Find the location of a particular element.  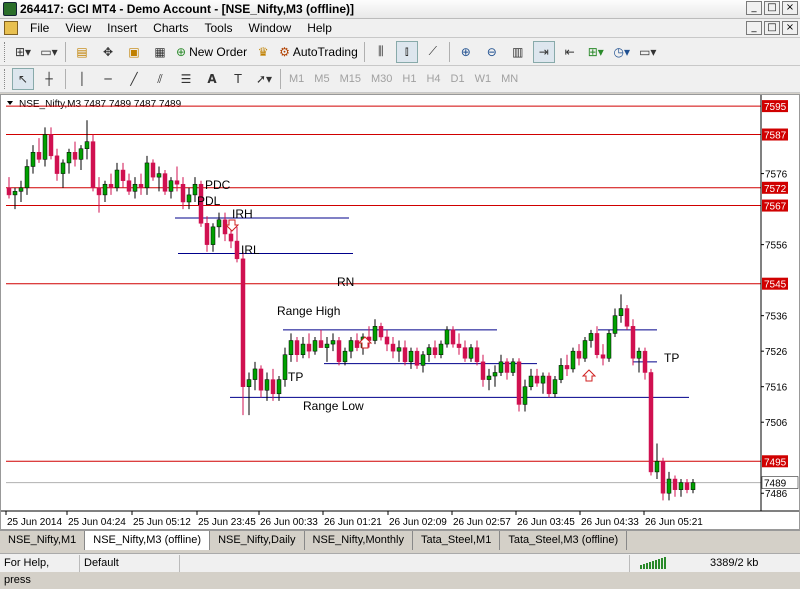

profiles-button: ▭▾ is located at coordinates (49, 52).